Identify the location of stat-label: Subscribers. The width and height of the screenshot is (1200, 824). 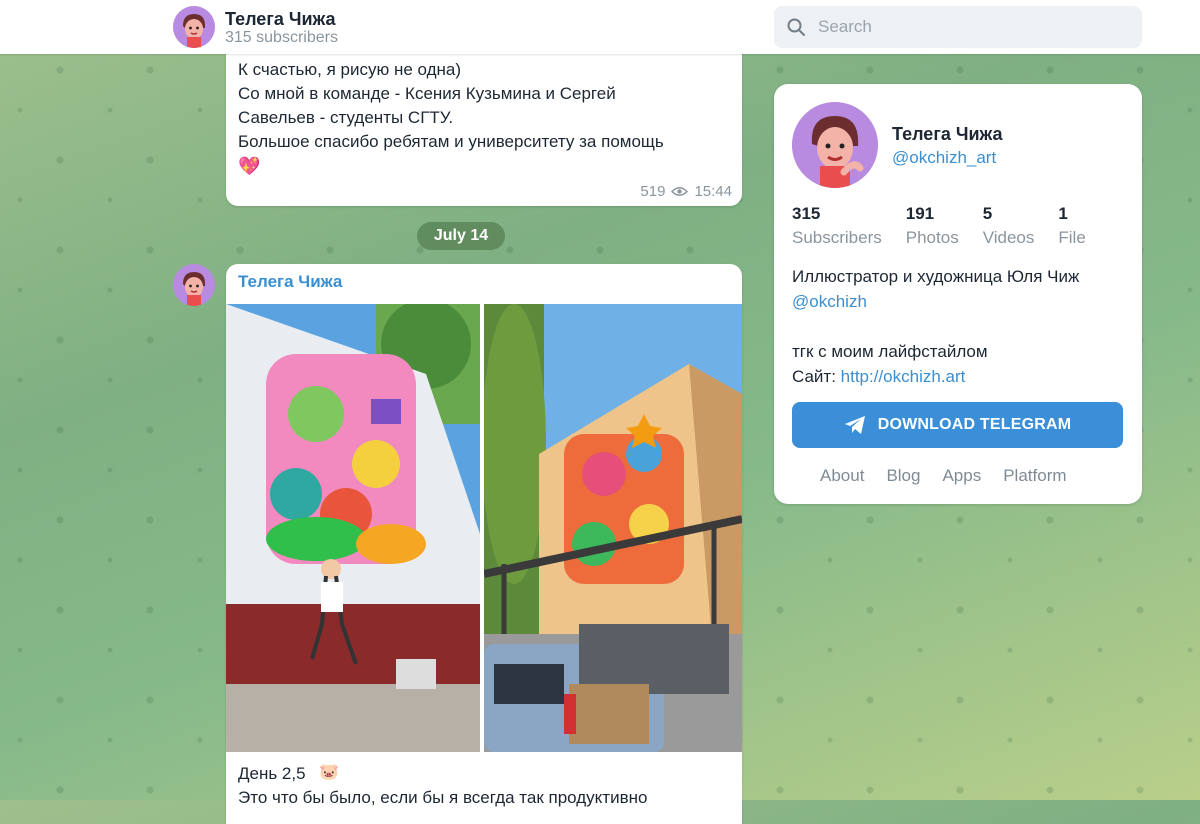
(837, 237).